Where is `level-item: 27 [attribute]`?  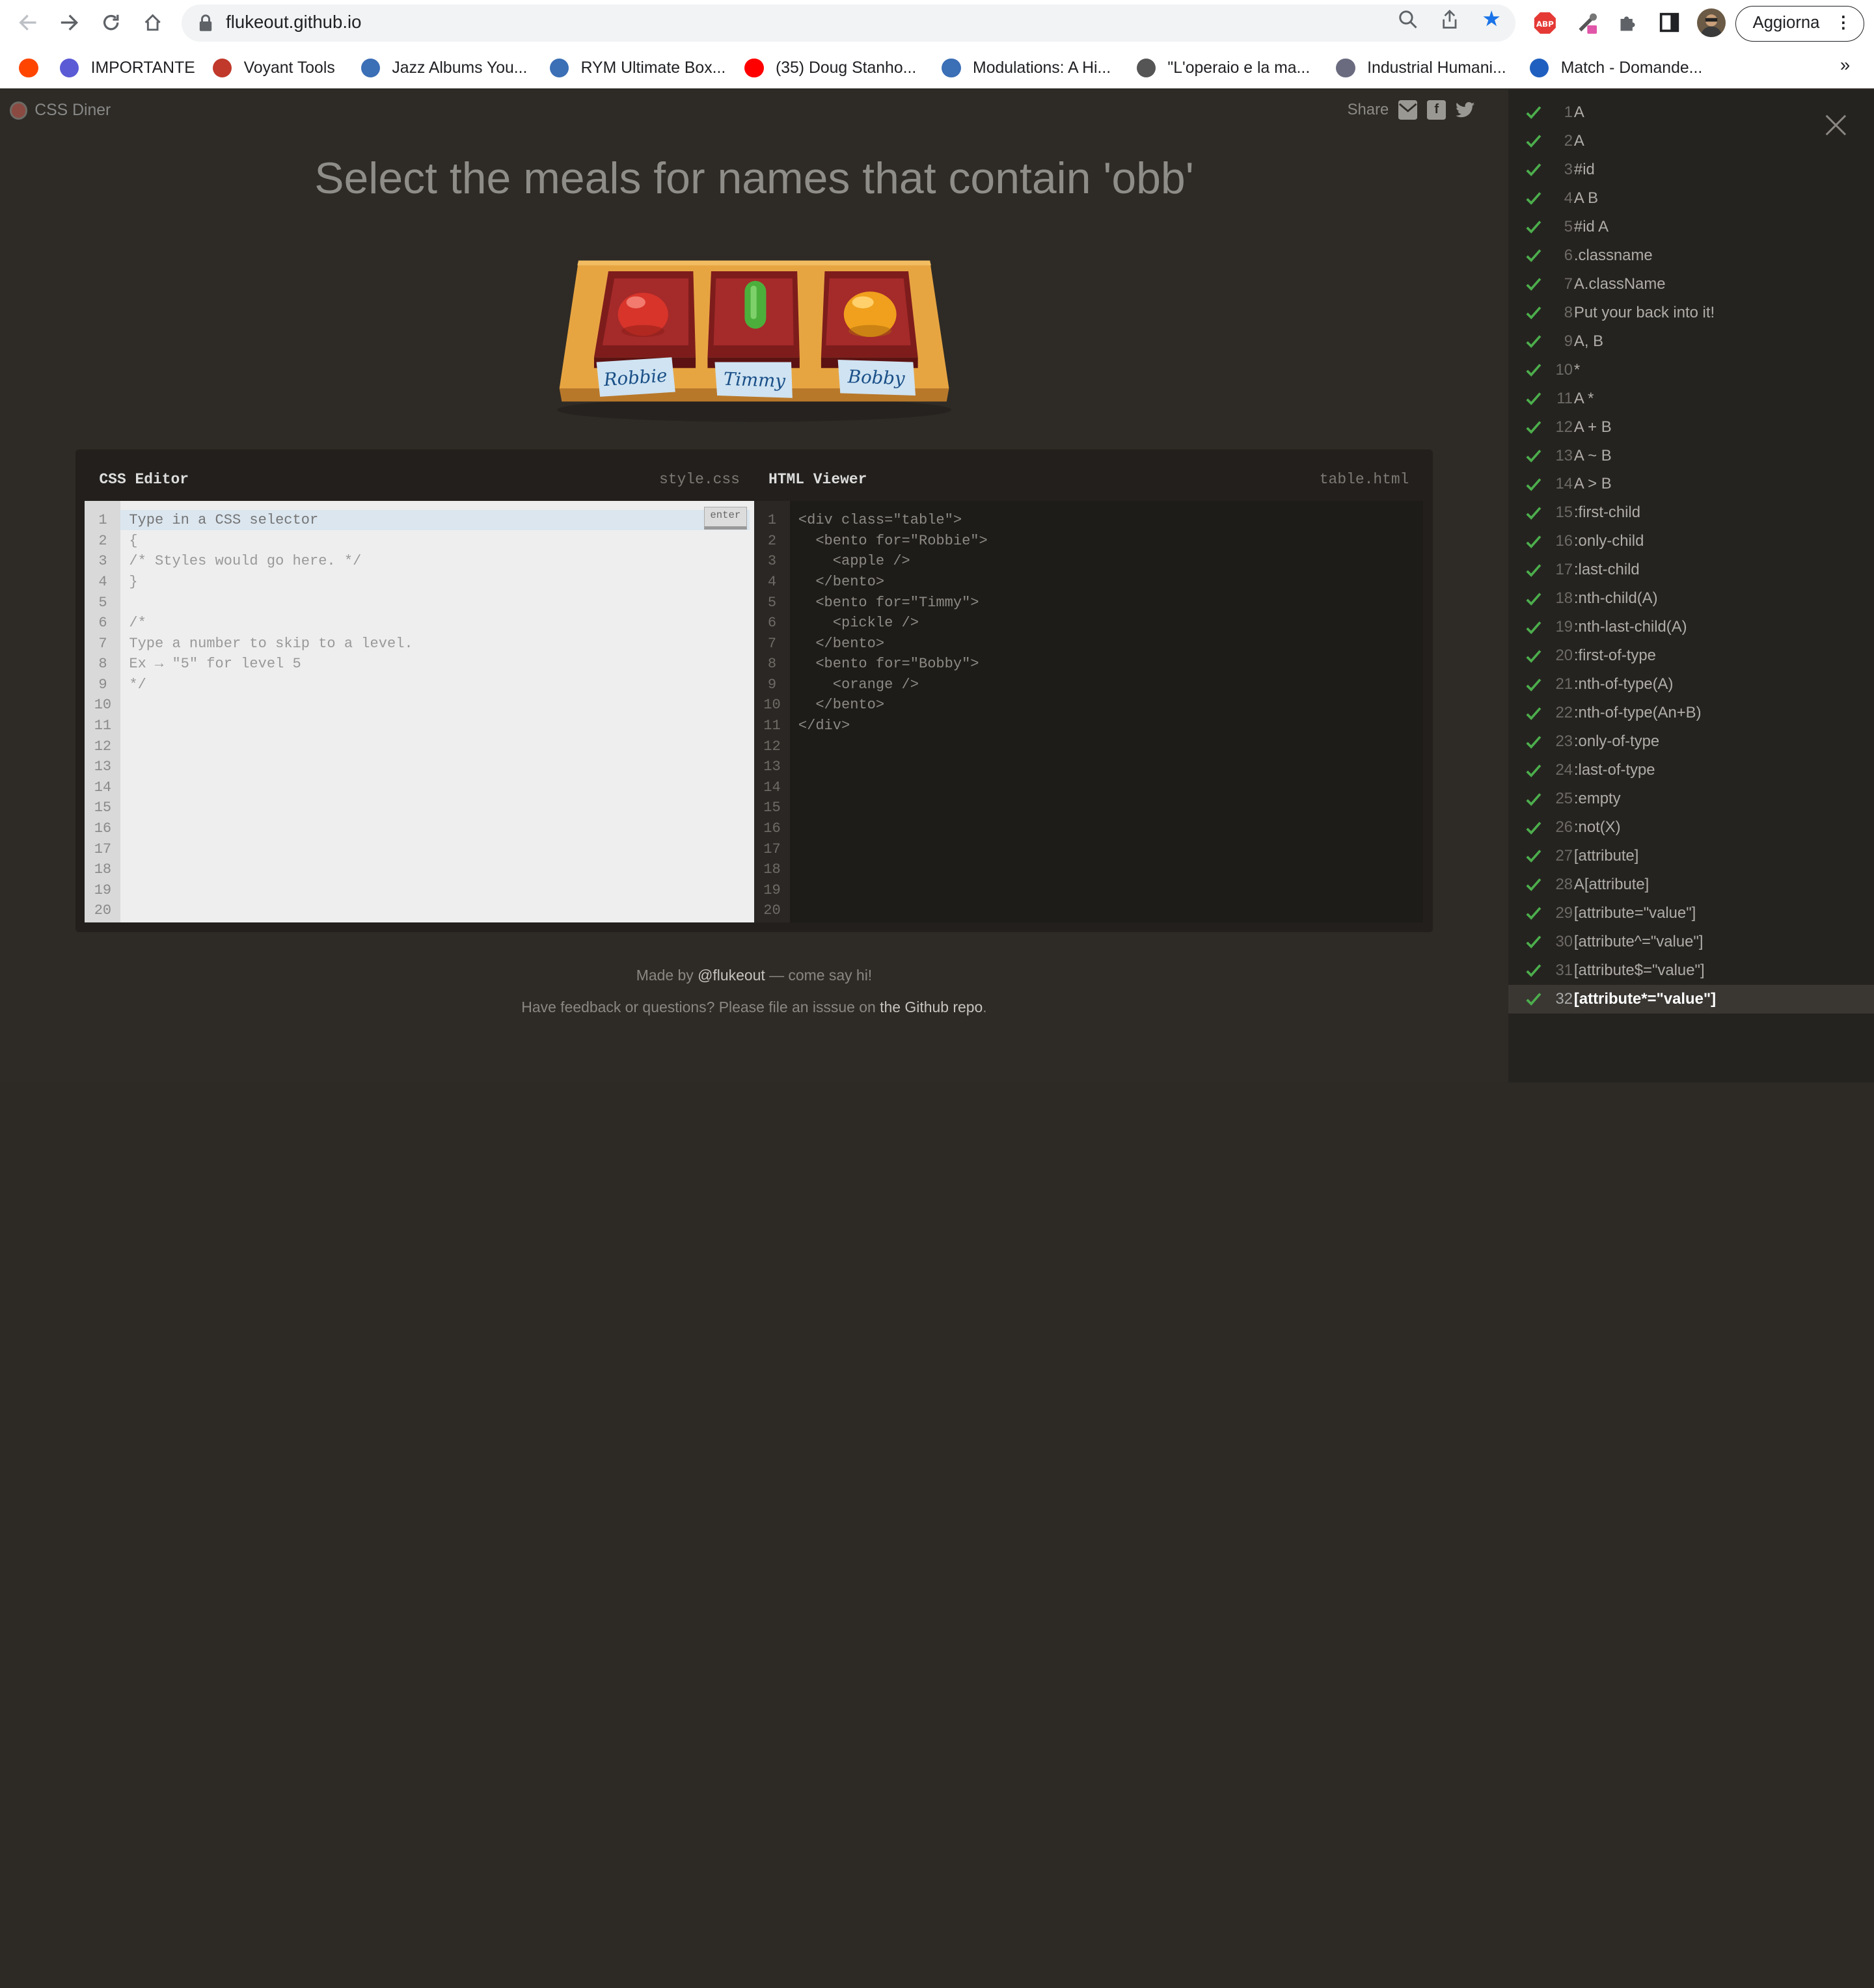 level-item: 27 [attribute] is located at coordinates (1691, 856).